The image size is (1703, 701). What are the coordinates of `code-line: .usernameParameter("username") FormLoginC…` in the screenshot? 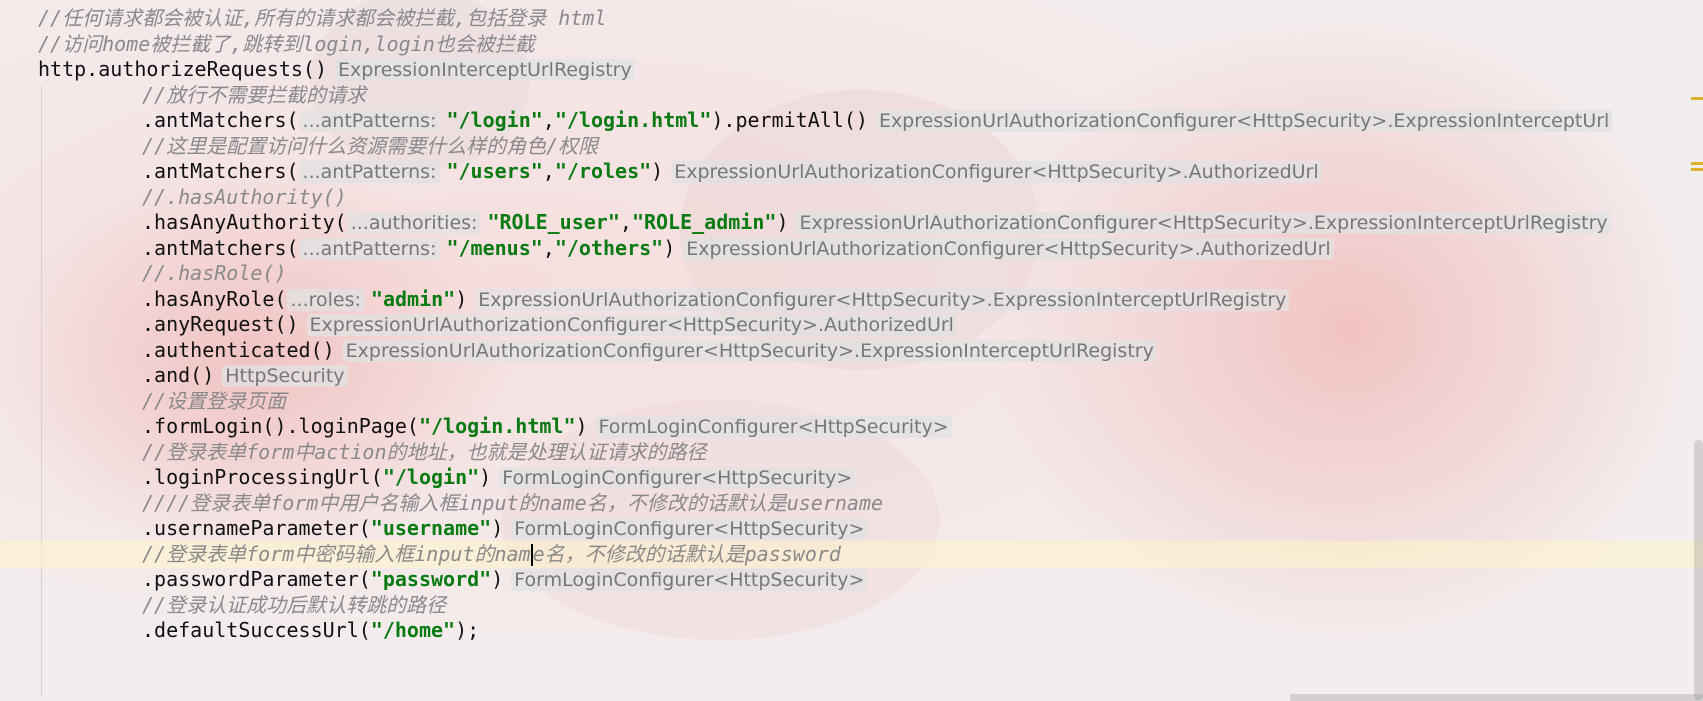 It's located at (434, 528).